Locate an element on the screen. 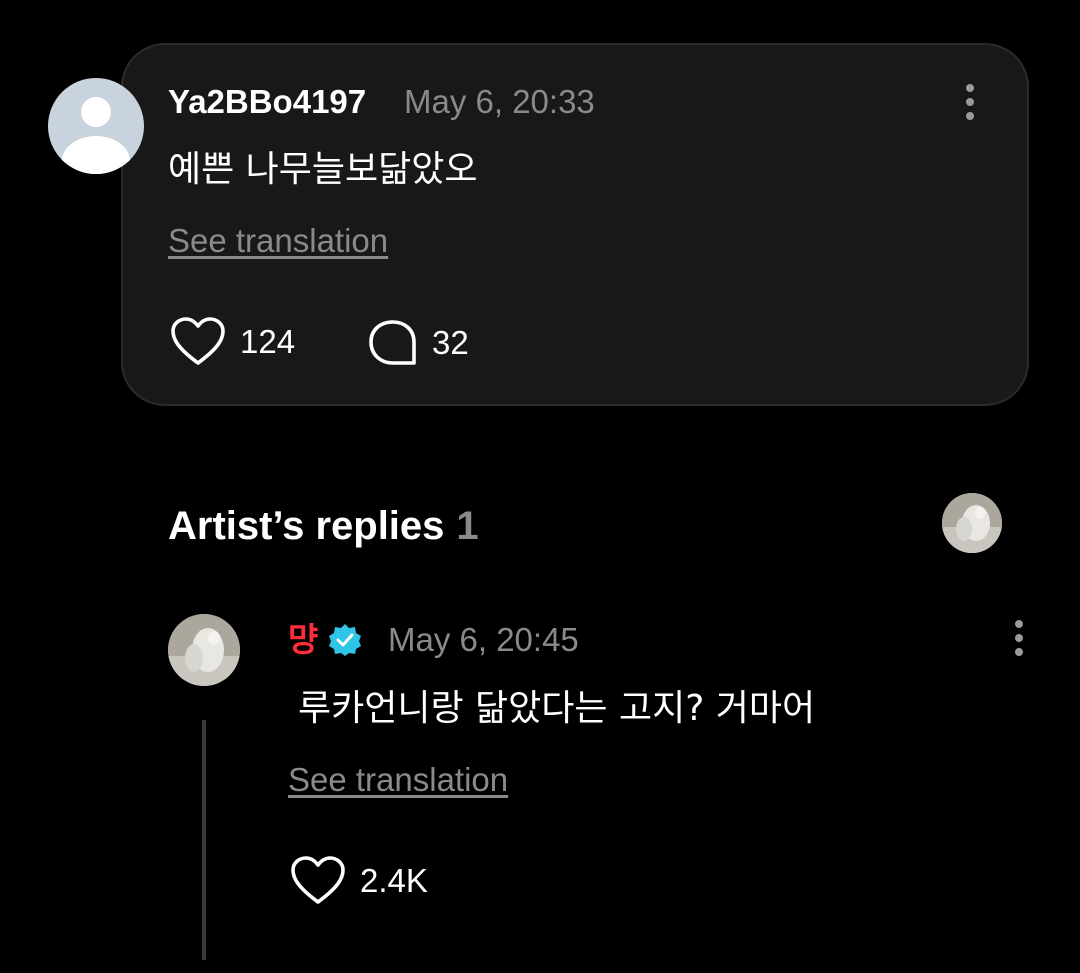 The height and width of the screenshot is (973, 1080). comment-text: 예쁜 나무늘보닮았오 is located at coordinates (323, 169).